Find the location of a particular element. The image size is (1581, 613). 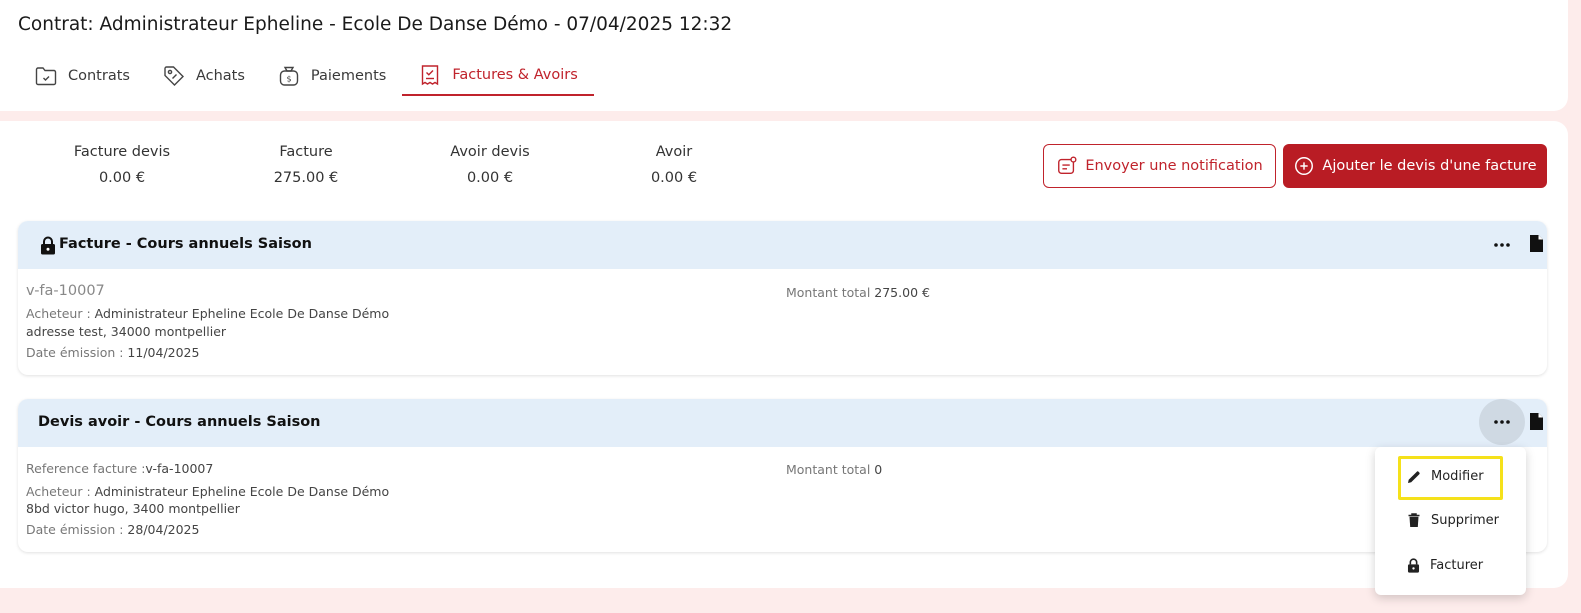

menu-item-label: Modifier is located at coordinates (1457, 476).